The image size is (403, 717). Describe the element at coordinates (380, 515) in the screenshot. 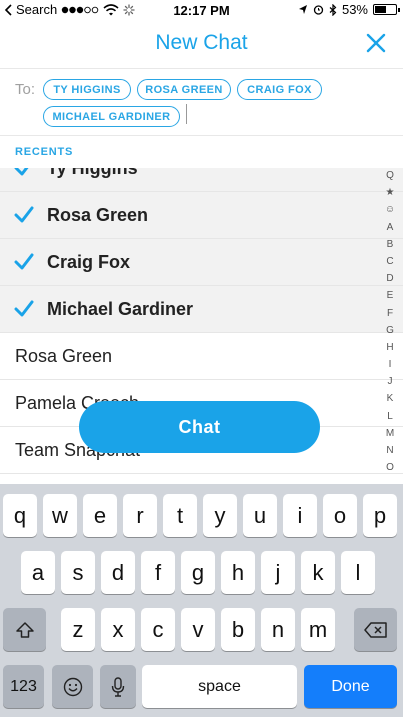

I see `key-letter: p` at that location.